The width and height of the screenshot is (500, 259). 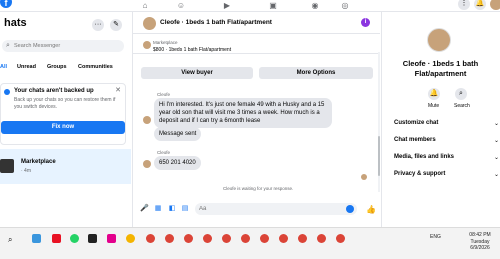 What do you see at coordinates (95, 67) in the screenshot?
I see `filter-communities: Communities` at bounding box center [95, 67].